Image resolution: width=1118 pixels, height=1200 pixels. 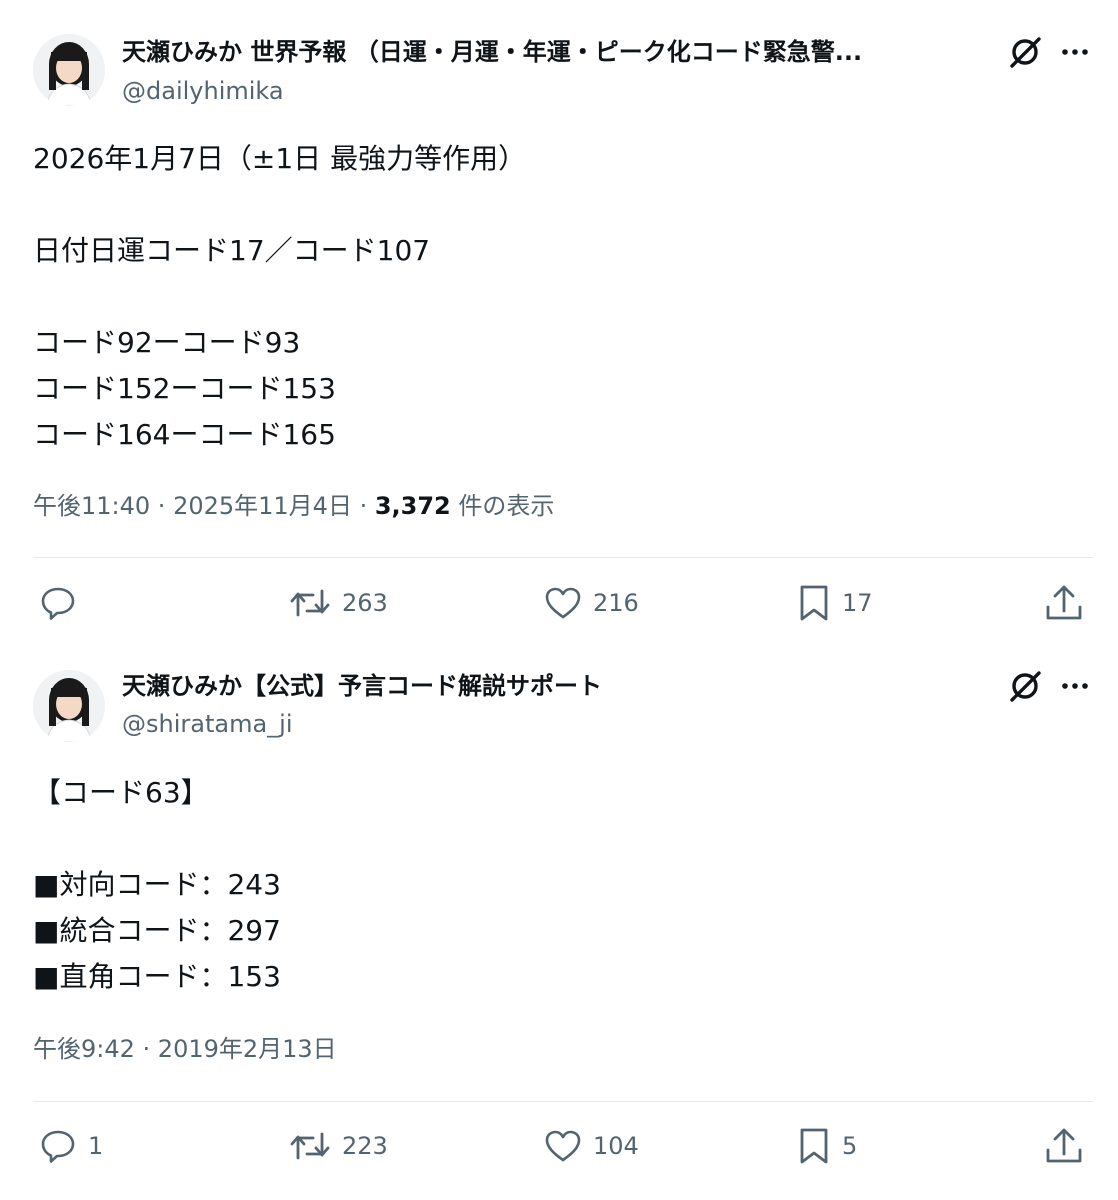 I want to click on tweet-line: コード152ーコード153, so click(x=184, y=388).